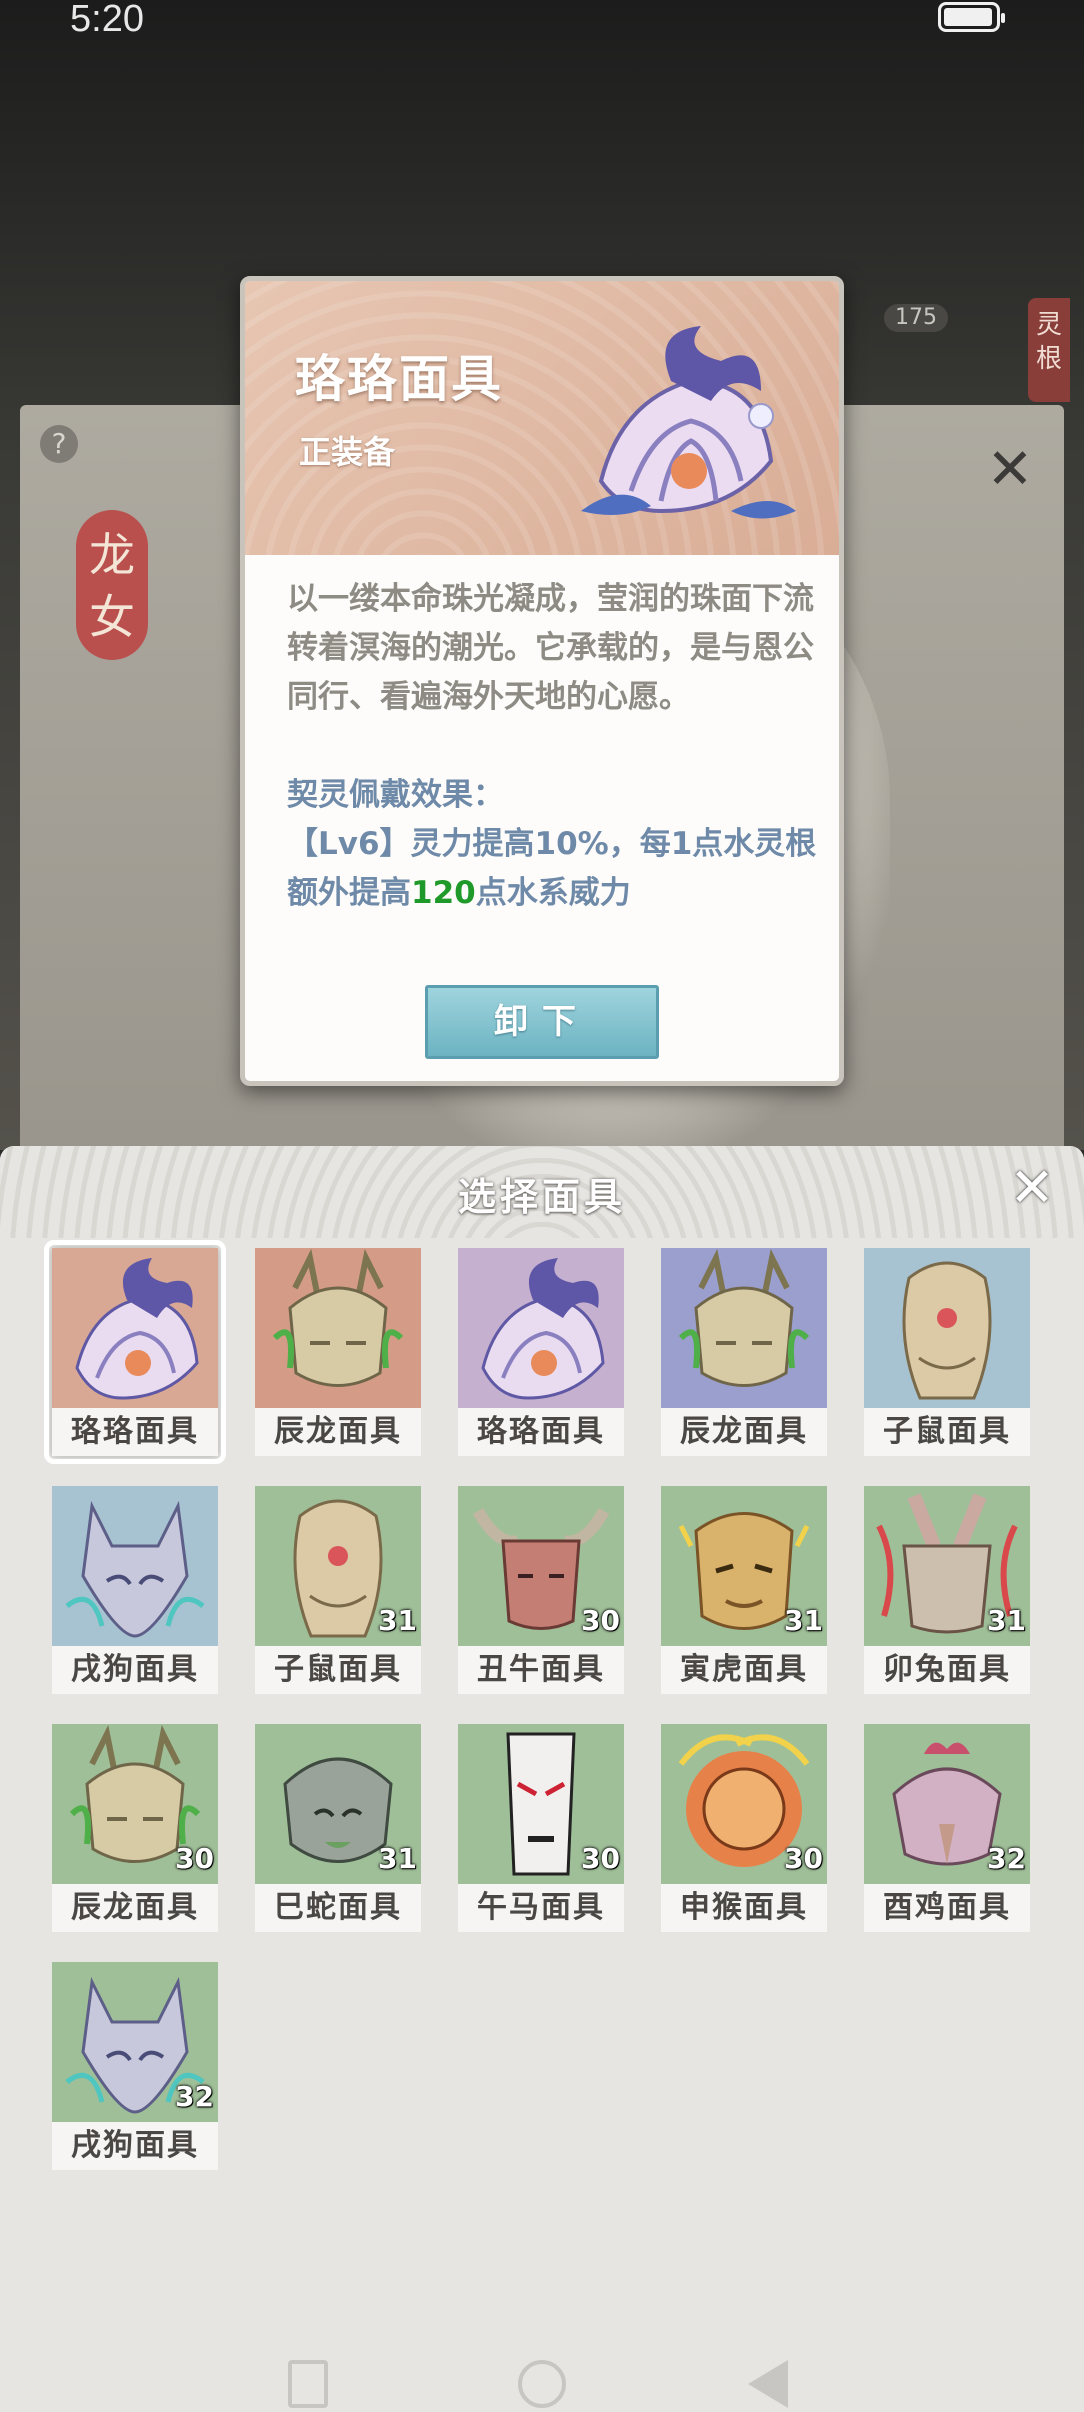  Describe the element at coordinates (541, 1828) in the screenshot. I see `mask-tile: 午马面具 30` at that location.